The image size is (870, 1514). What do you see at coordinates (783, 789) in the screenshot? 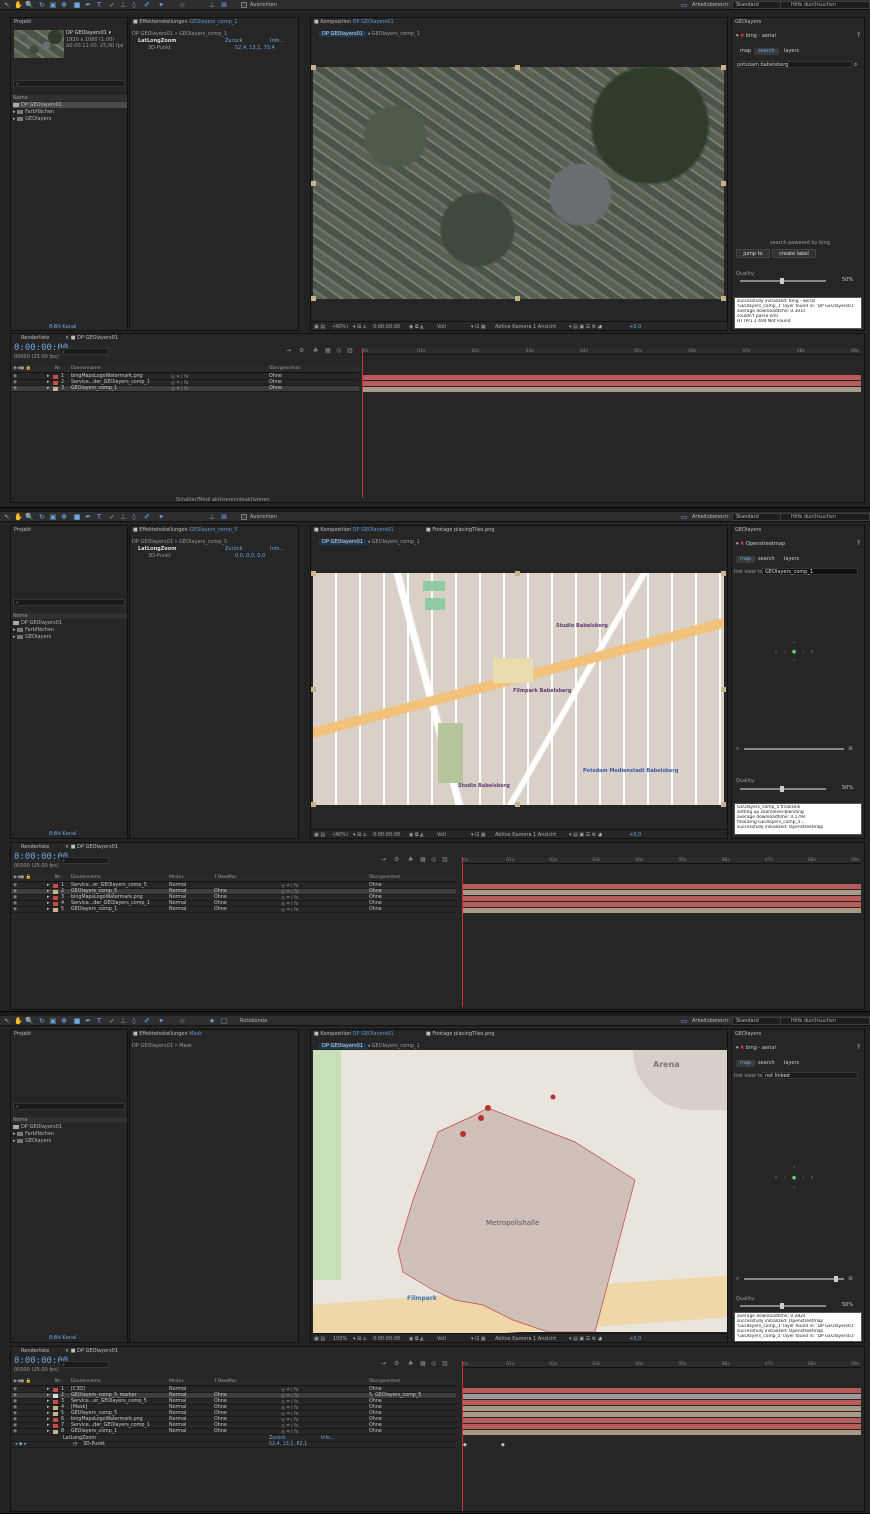
I see `quality-slider` at bounding box center [783, 789].